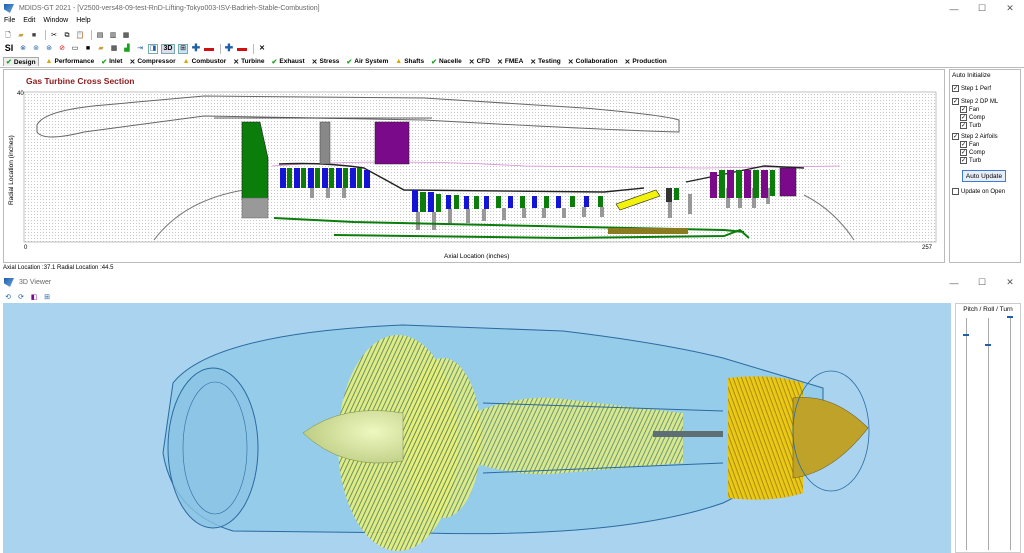  Describe the element at coordinates (101, 49) in the screenshot. I see `open-design-icon: ▰` at that location.